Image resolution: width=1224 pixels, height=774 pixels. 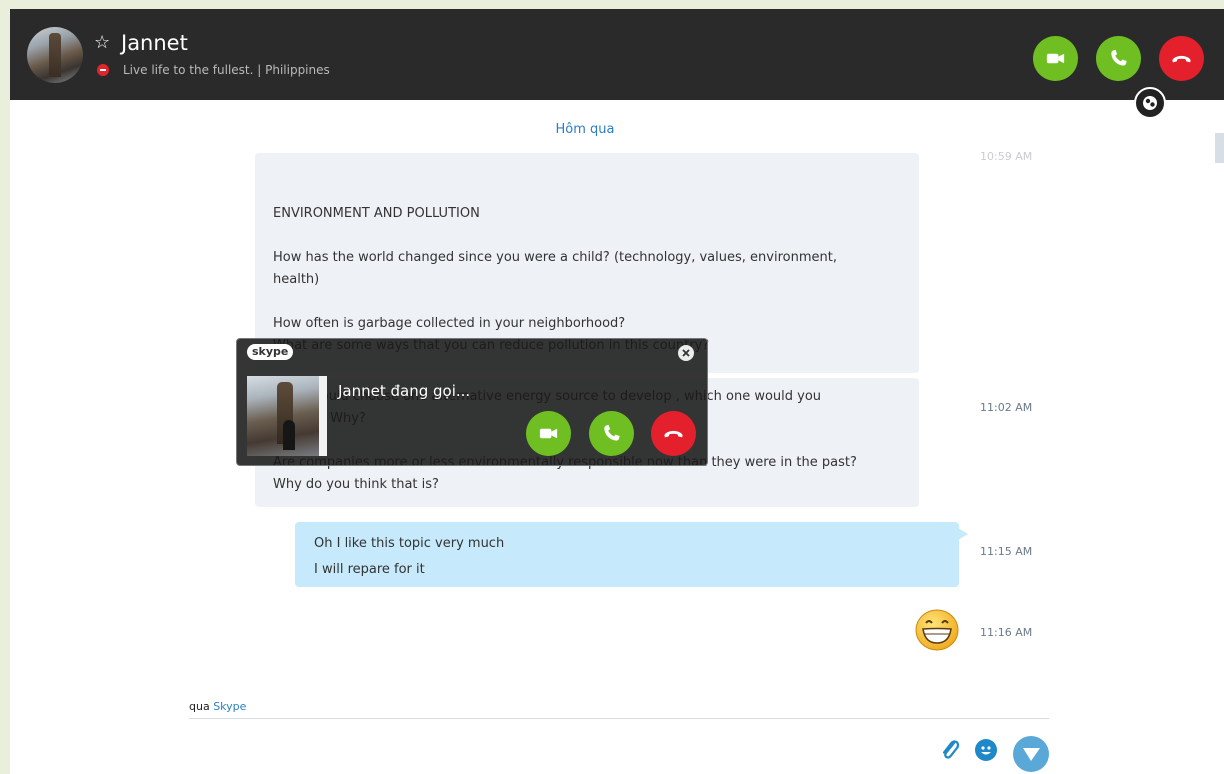 I want to click on close-icon, so click(x=686, y=353).